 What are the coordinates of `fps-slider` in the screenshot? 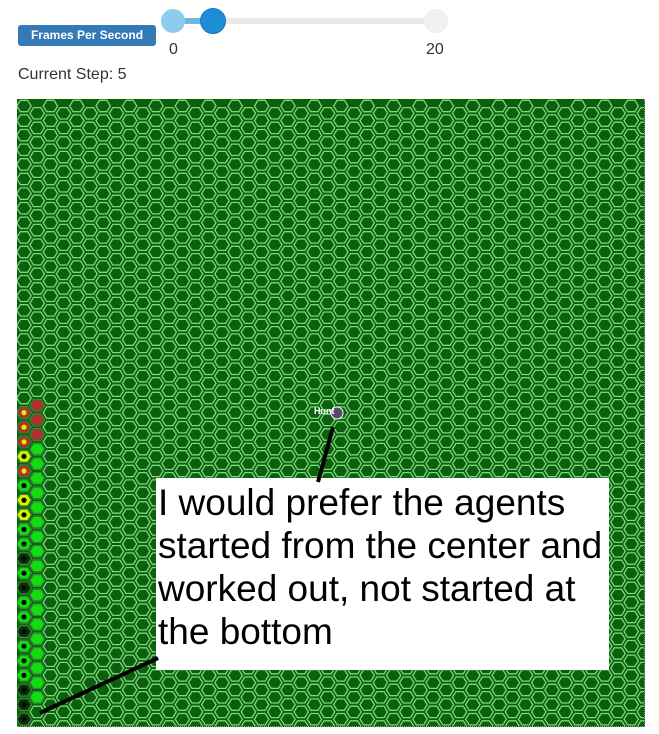 It's located at (307, 22).